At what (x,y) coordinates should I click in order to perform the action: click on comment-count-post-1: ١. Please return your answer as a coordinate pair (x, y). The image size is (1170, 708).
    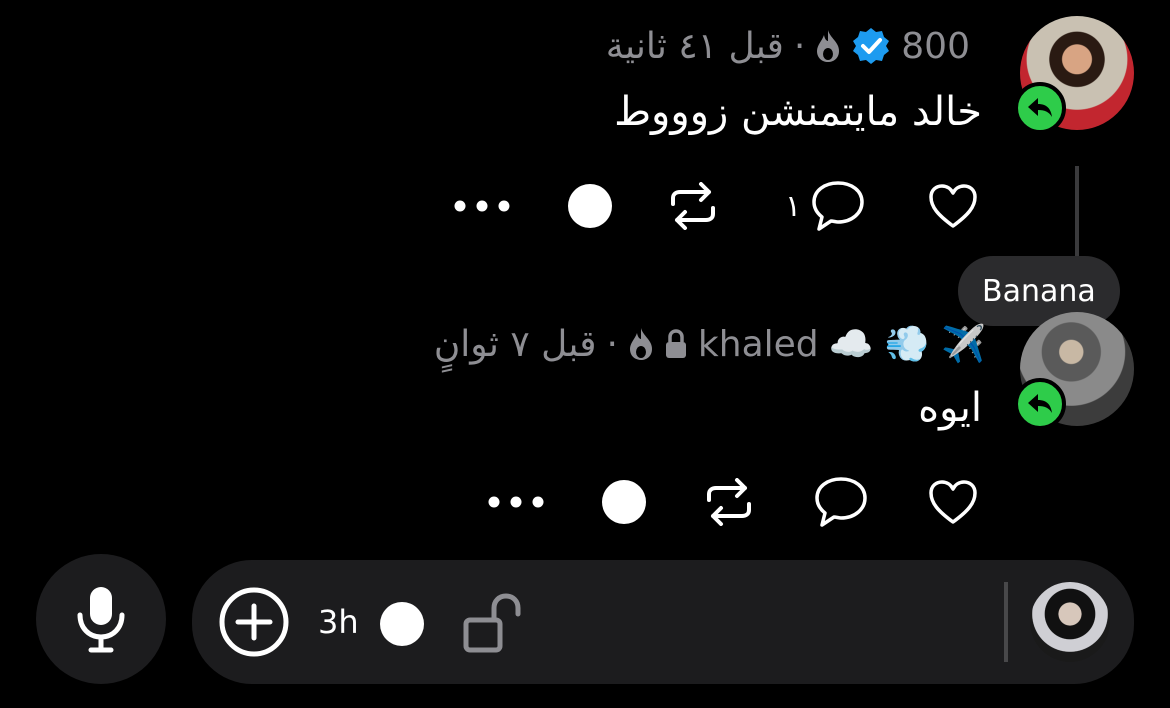
    Looking at the image, I should click on (793, 206).